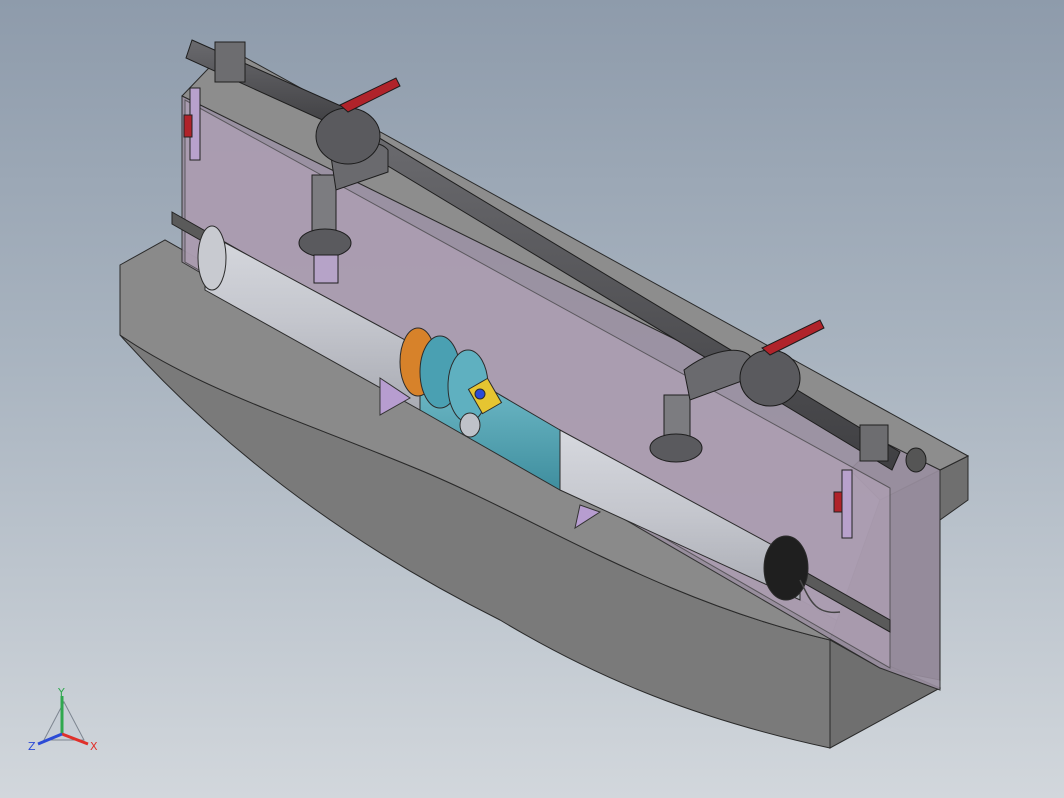 The image size is (1064, 798). I want to click on upper-pipe-end, so click(916, 460).